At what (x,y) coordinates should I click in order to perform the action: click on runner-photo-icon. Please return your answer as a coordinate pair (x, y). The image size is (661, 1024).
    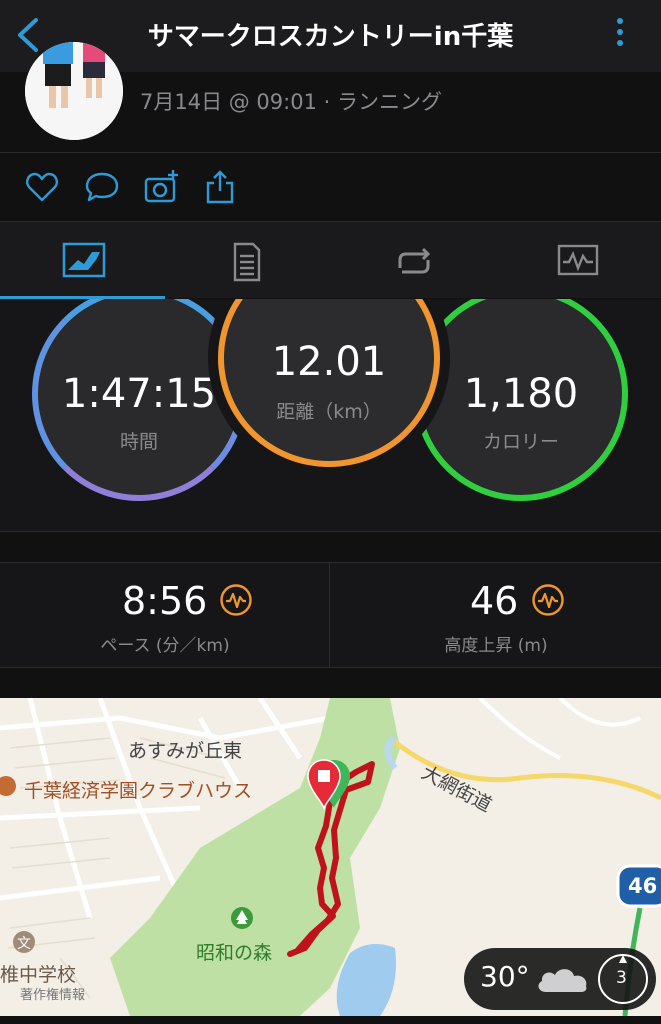
    Looking at the image, I should click on (74, 91).